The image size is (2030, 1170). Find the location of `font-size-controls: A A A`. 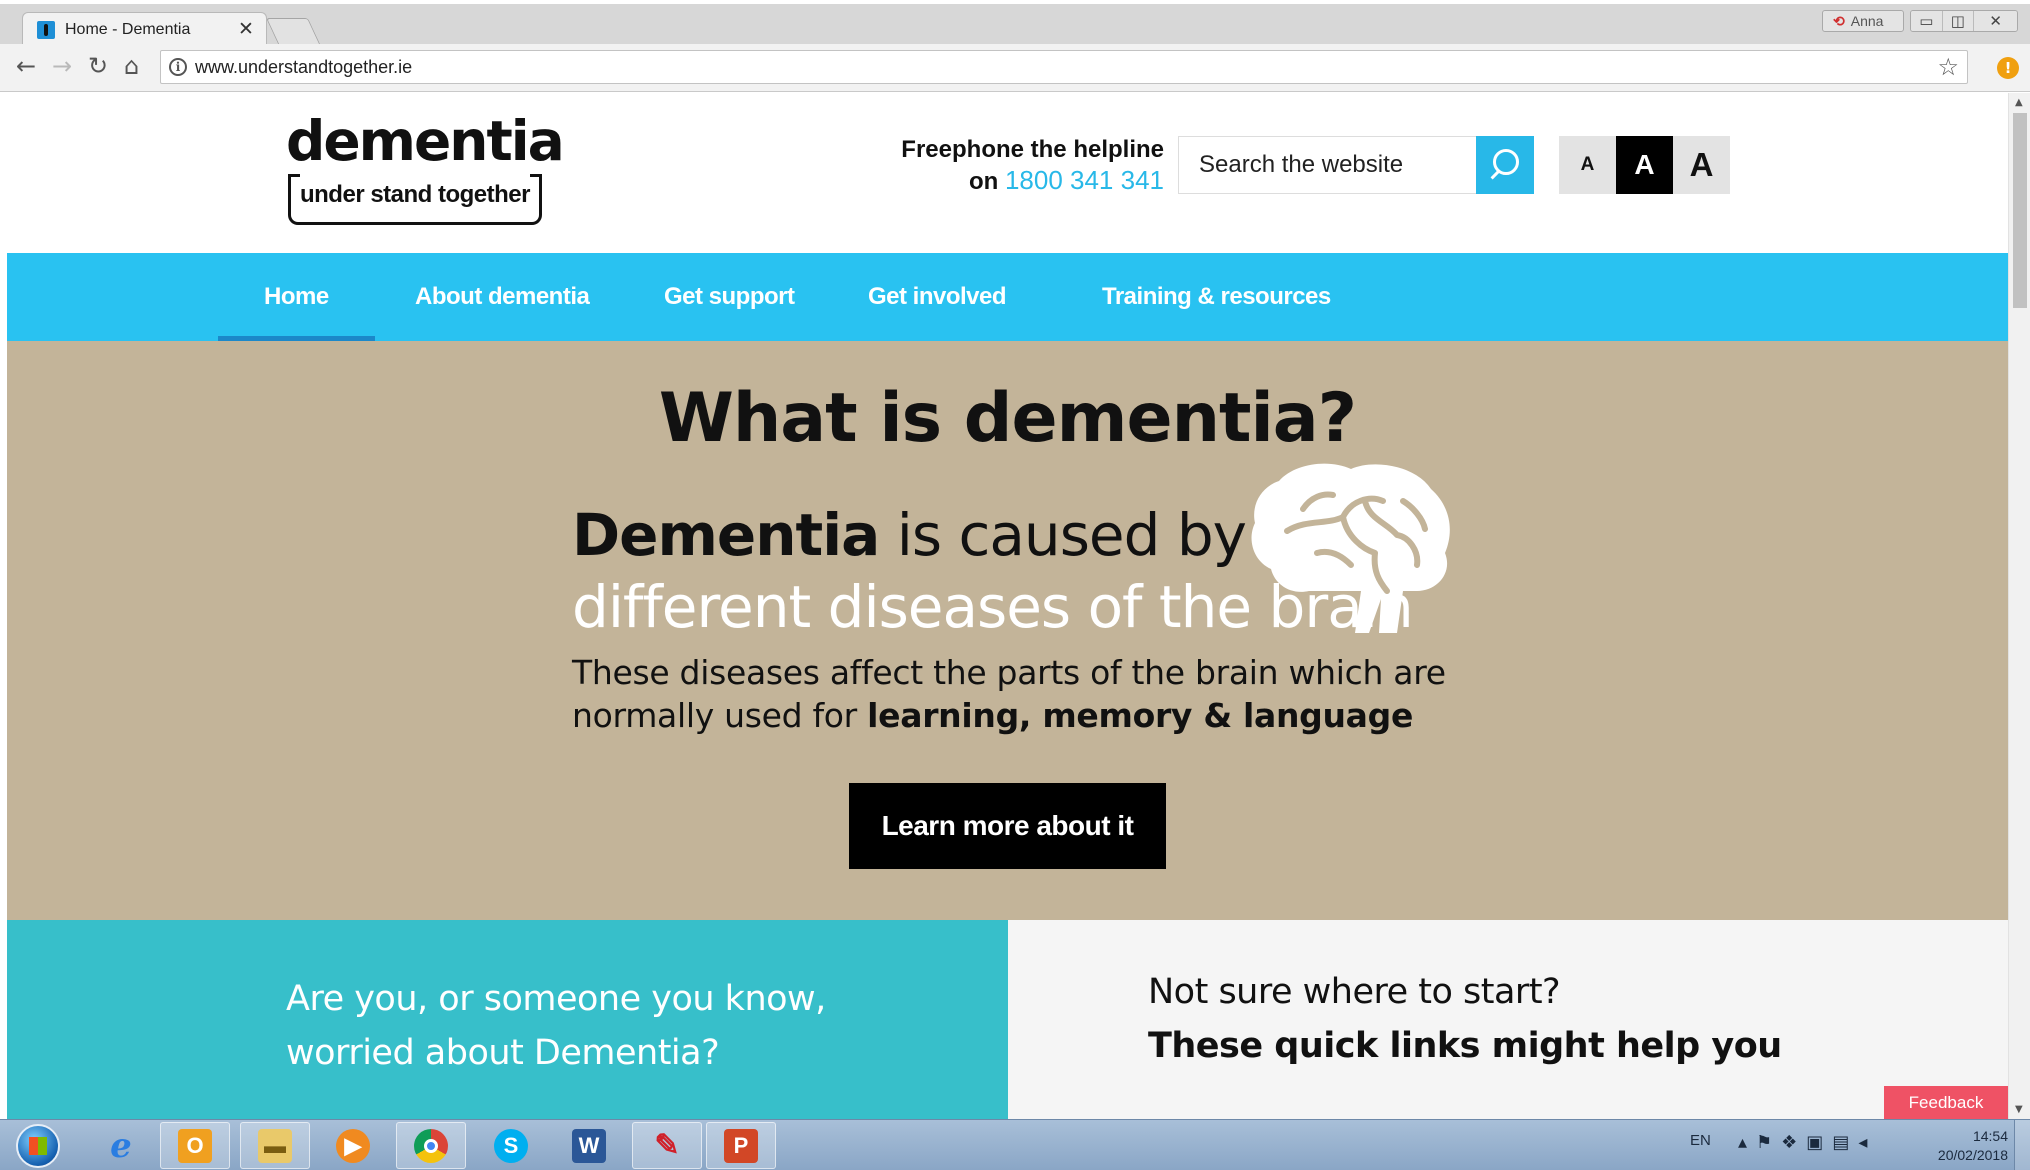

font-size-controls: A A A is located at coordinates (1644, 165).